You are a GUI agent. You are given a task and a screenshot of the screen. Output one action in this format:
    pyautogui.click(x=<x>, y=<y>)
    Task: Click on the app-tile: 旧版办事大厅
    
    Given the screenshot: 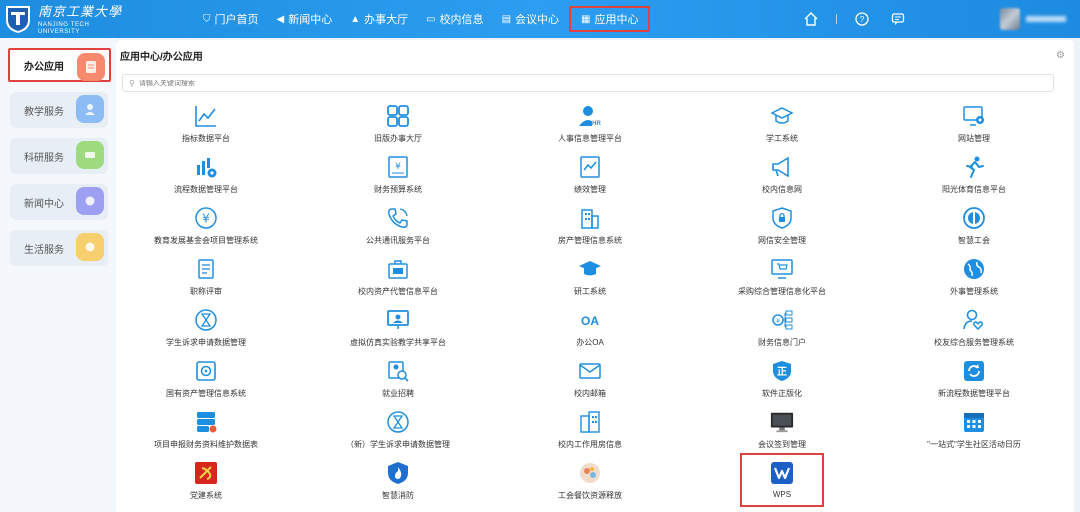 What is the action you would take?
    pyautogui.click(x=398, y=128)
    